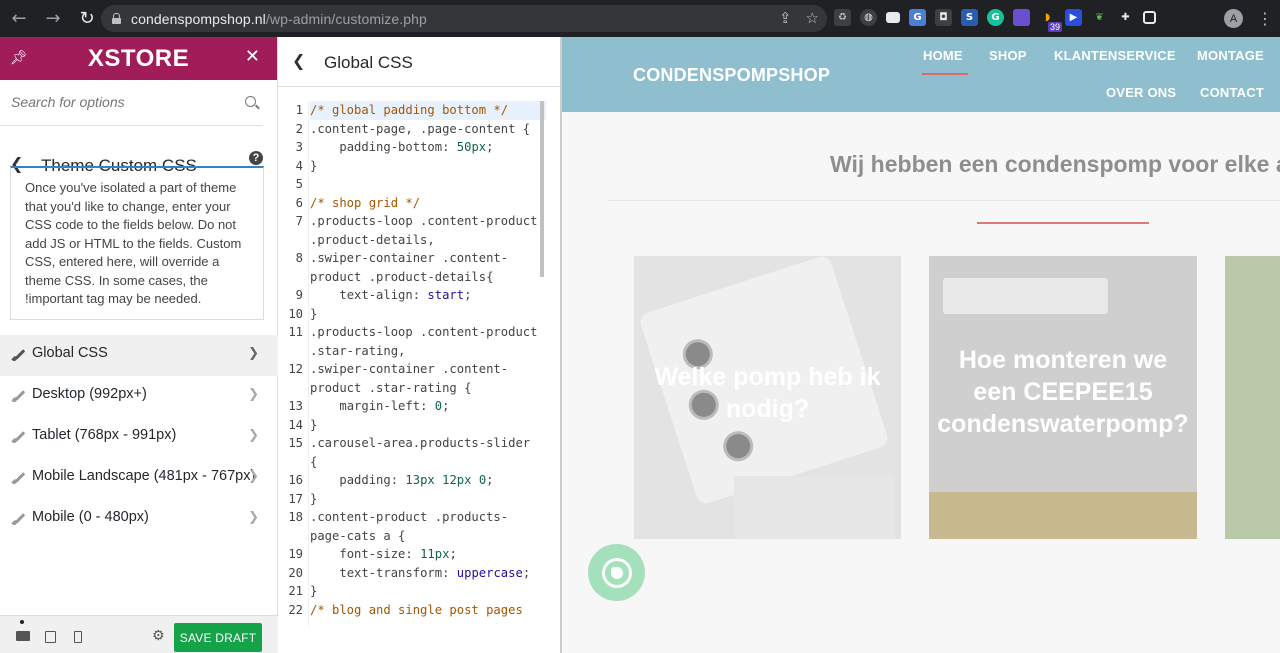 The width and height of the screenshot is (1280, 653). What do you see at coordinates (812, 18) in the screenshot?
I see `star-icon: ☆` at bounding box center [812, 18].